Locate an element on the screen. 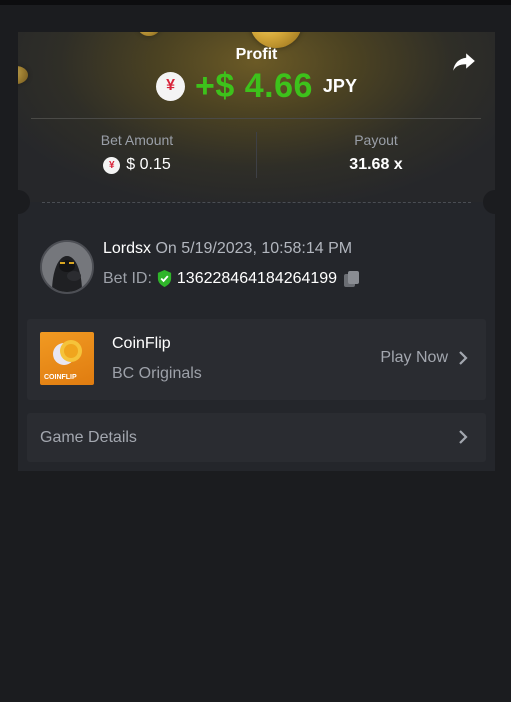 The height and width of the screenshot is (702, 511). game-subtitle: BC Originals is located at coordinates (157, 373).